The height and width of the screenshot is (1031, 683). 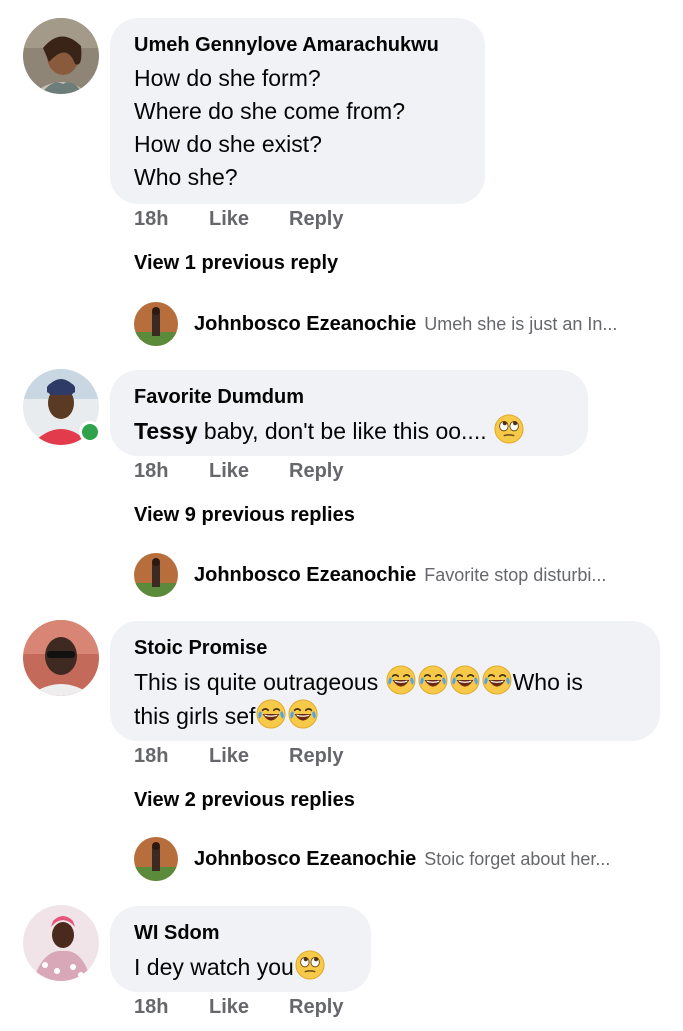 I want to click on comment-text-line: Where do she come from?, so click(x=270, y=111).